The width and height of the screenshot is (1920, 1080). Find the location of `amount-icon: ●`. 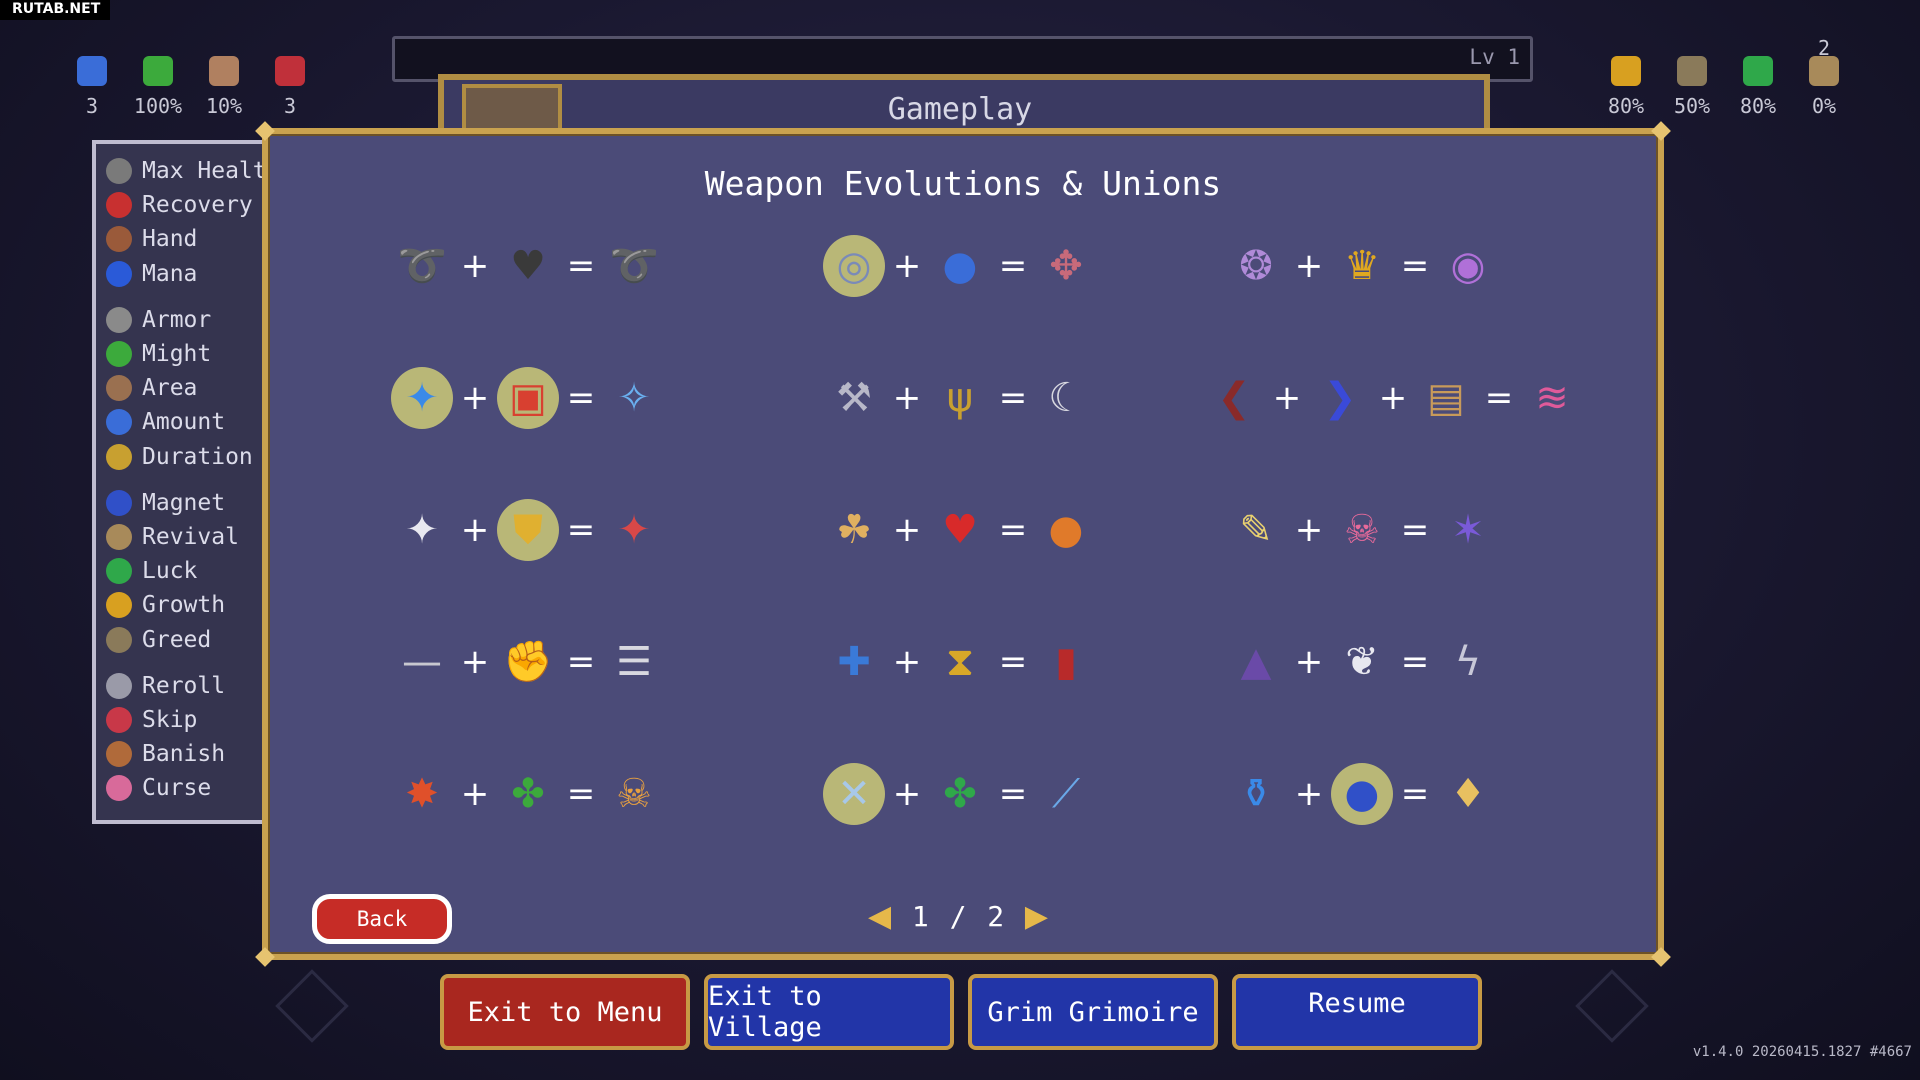

amount-icon: ● is located at coordinates (960, 266).